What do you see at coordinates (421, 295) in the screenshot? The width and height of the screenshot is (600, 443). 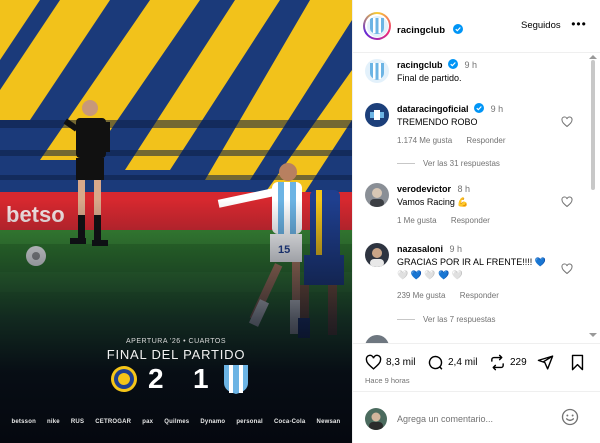 I see `comment-likes: 239 Me gusta` at bounding box center [421, 295].